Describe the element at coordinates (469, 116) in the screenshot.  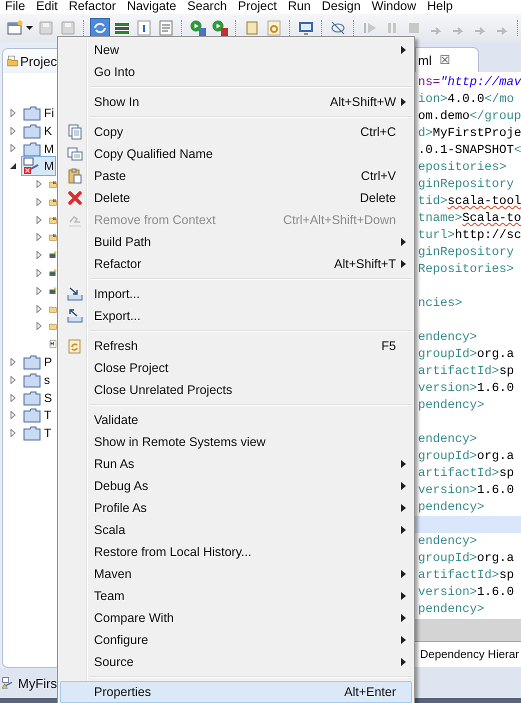
I see `code-line: om.demo</group` at that location.